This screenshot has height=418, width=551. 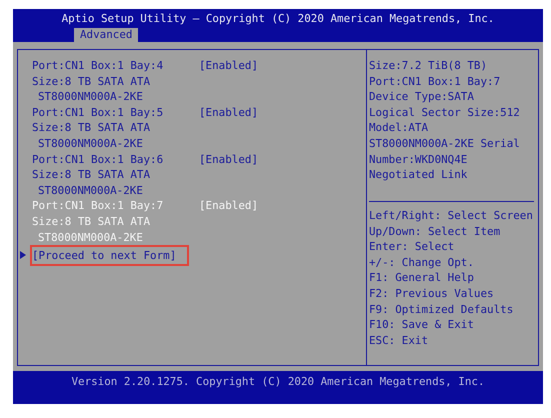 What do you see at coordinates (445, 144) in the screenshot?
I see `description-line: ST8000NM000A-2KE Serial` at bounding box center [445, 144].